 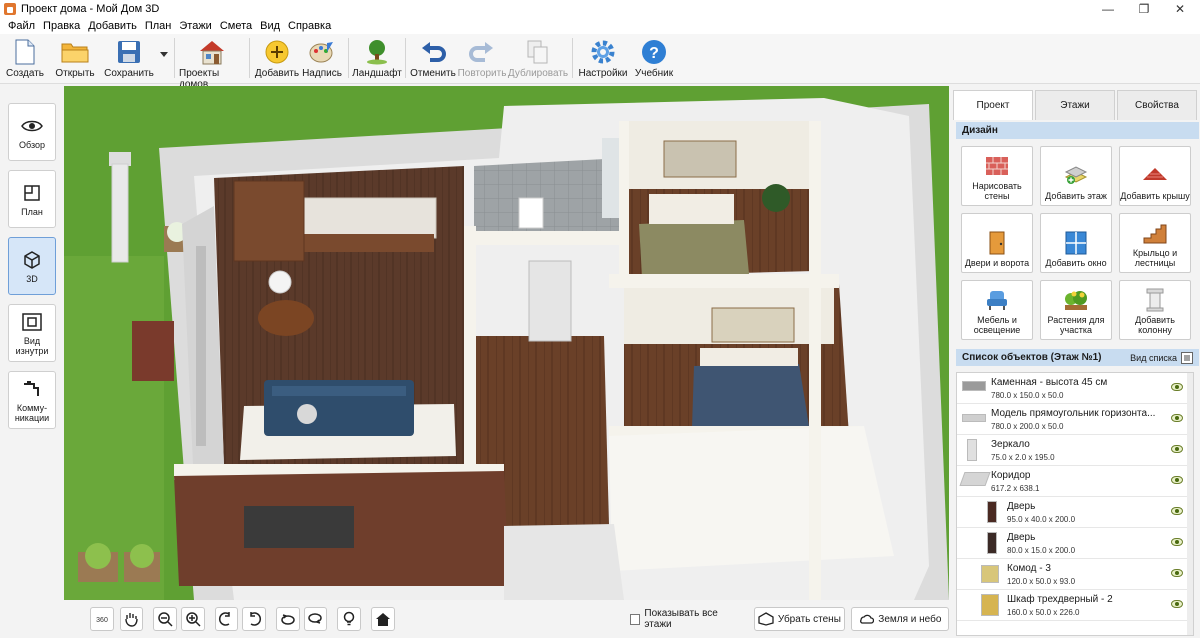 What do you see at coordinates (1076, 176) in the screenshot?
I see `add-floor-button: Добавить этаж` at bounding box center [1076, 176].